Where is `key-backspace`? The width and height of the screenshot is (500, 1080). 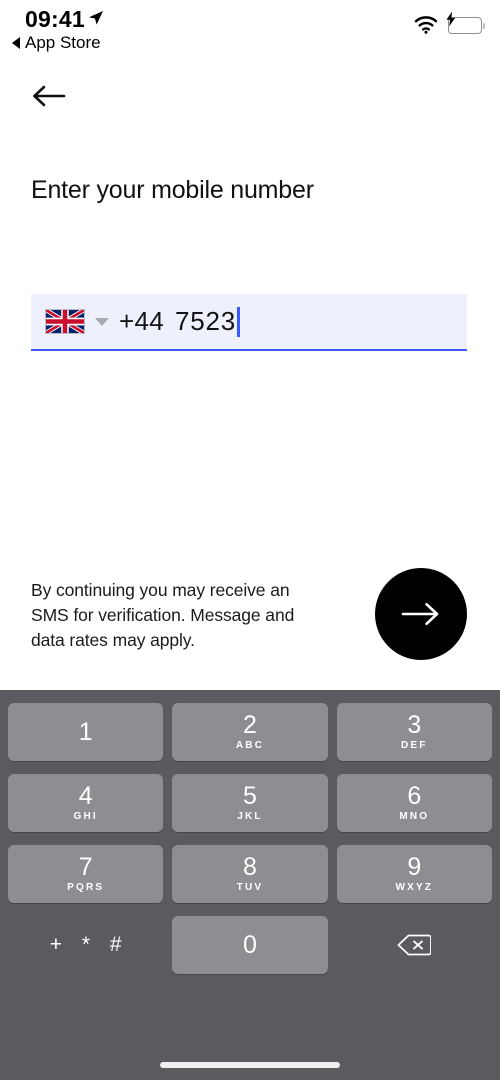 key-backspace is located at coordinates (414, 945).